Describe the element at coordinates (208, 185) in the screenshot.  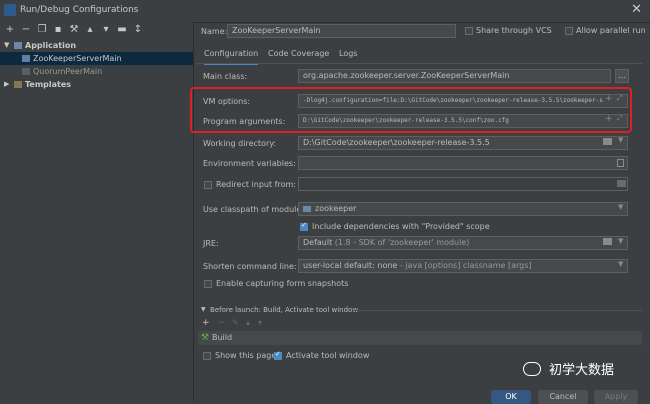
I see `redirect-input-checkbox` at that location.